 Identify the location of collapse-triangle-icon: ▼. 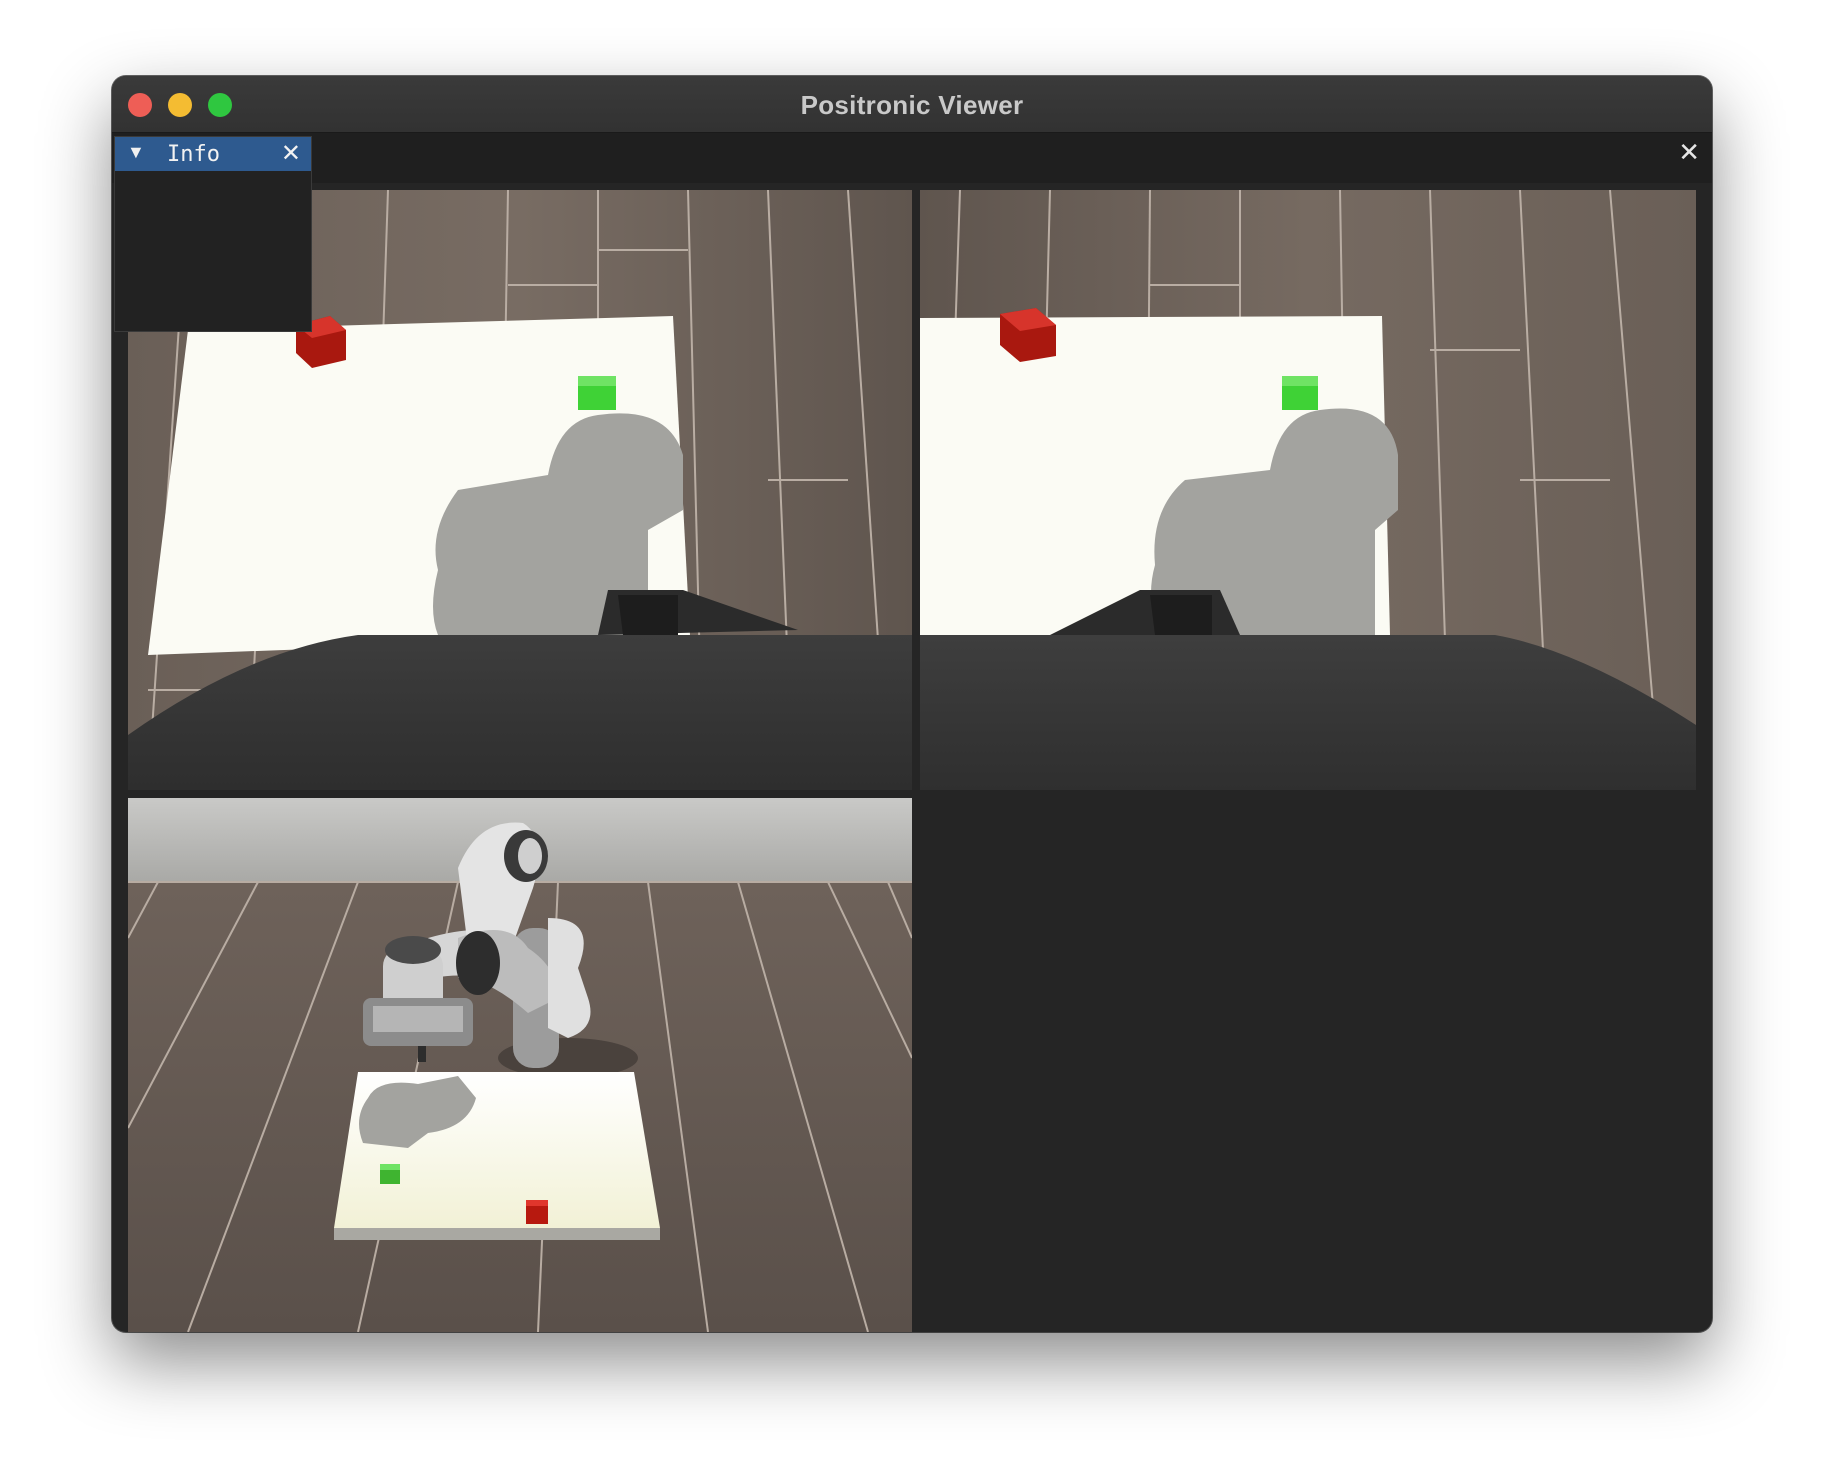
(136, 152).